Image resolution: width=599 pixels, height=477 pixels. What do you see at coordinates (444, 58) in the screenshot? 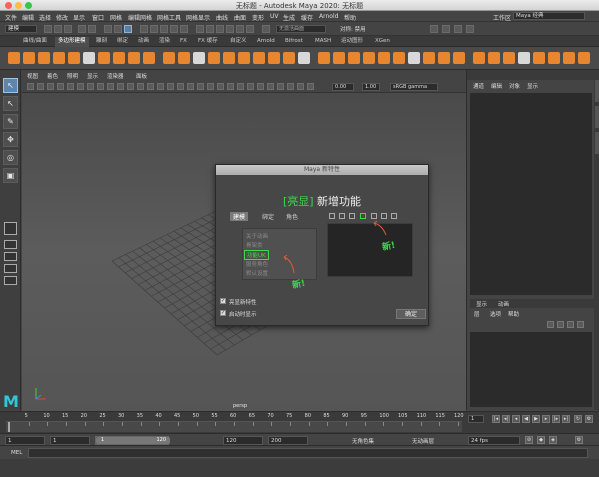
I see `shelf-freeze-icon` at bounding box center [444, 58].